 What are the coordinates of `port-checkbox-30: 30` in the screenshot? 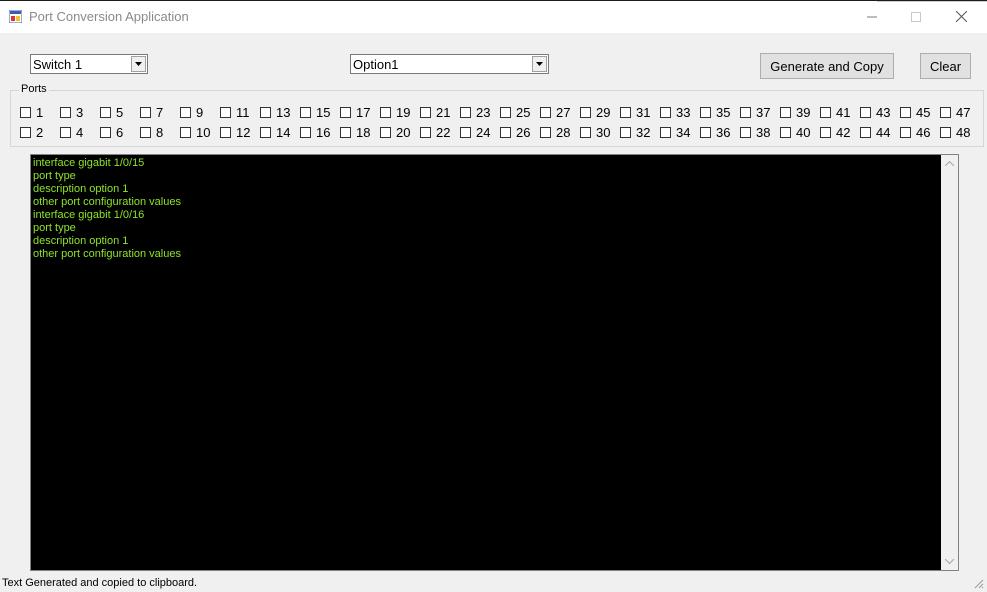 It's located at (595, 132).